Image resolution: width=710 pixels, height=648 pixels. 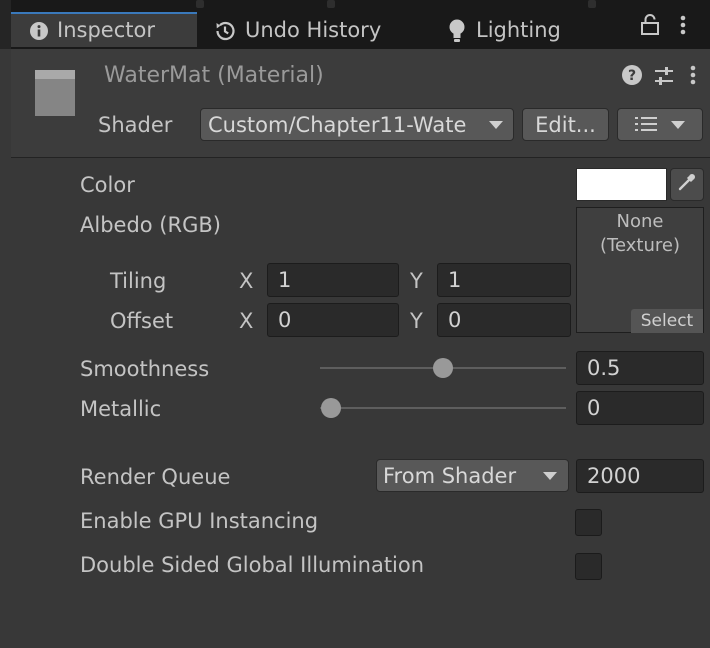 What do you see at coordinates (518, 30) in the screenshot?
I see `tab-label: Lighting` at bounding box center [518, 30].